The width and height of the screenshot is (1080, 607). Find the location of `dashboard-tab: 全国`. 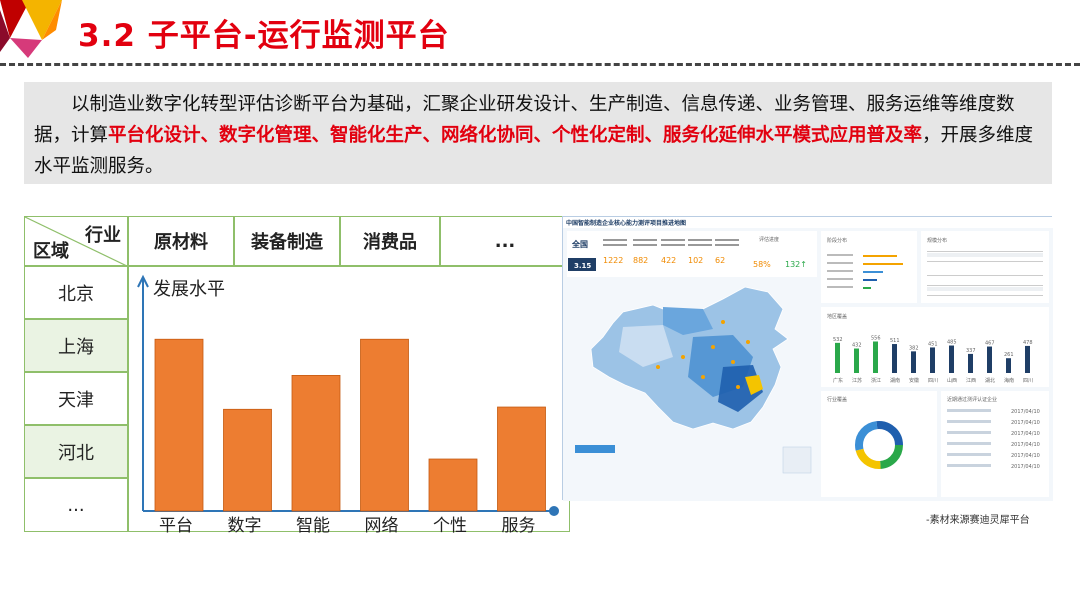

dashboard-tab: 全国 is located at coordinates (579, 244).